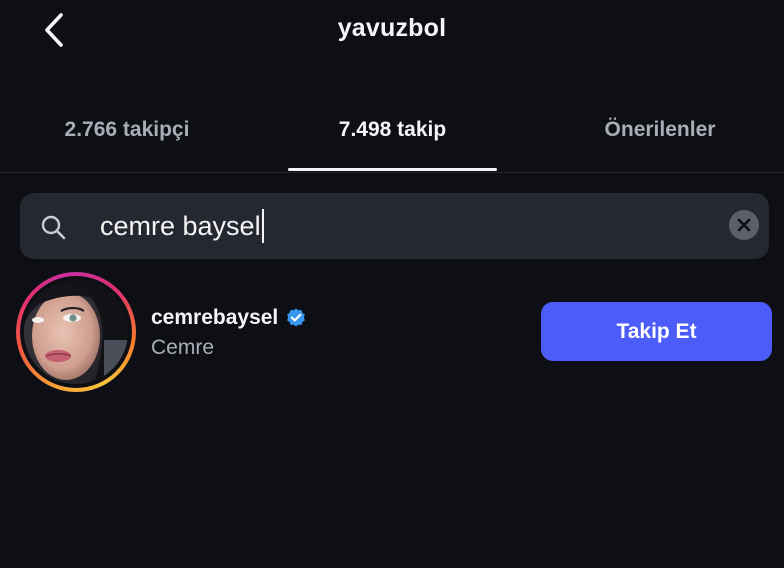  What do you see at coordinates (215, 317) in the screenshot?
I see `username-text: cemrebaysel` at bounding box center [215, 317].